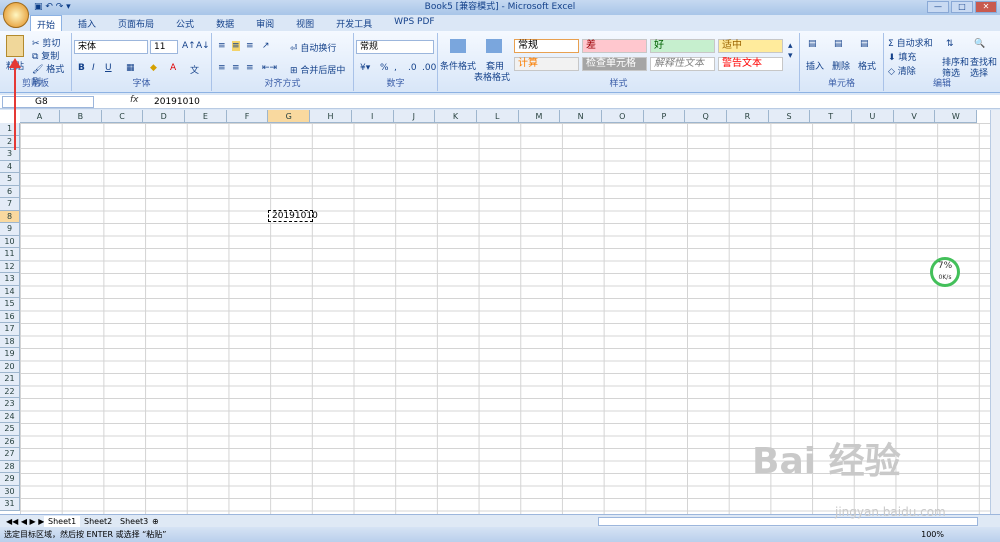 The image size is (1000, 542). Describe the element at coordinates (614, 64) in the screenshot. I see `style-check-cell: 检查单元格` at that location.